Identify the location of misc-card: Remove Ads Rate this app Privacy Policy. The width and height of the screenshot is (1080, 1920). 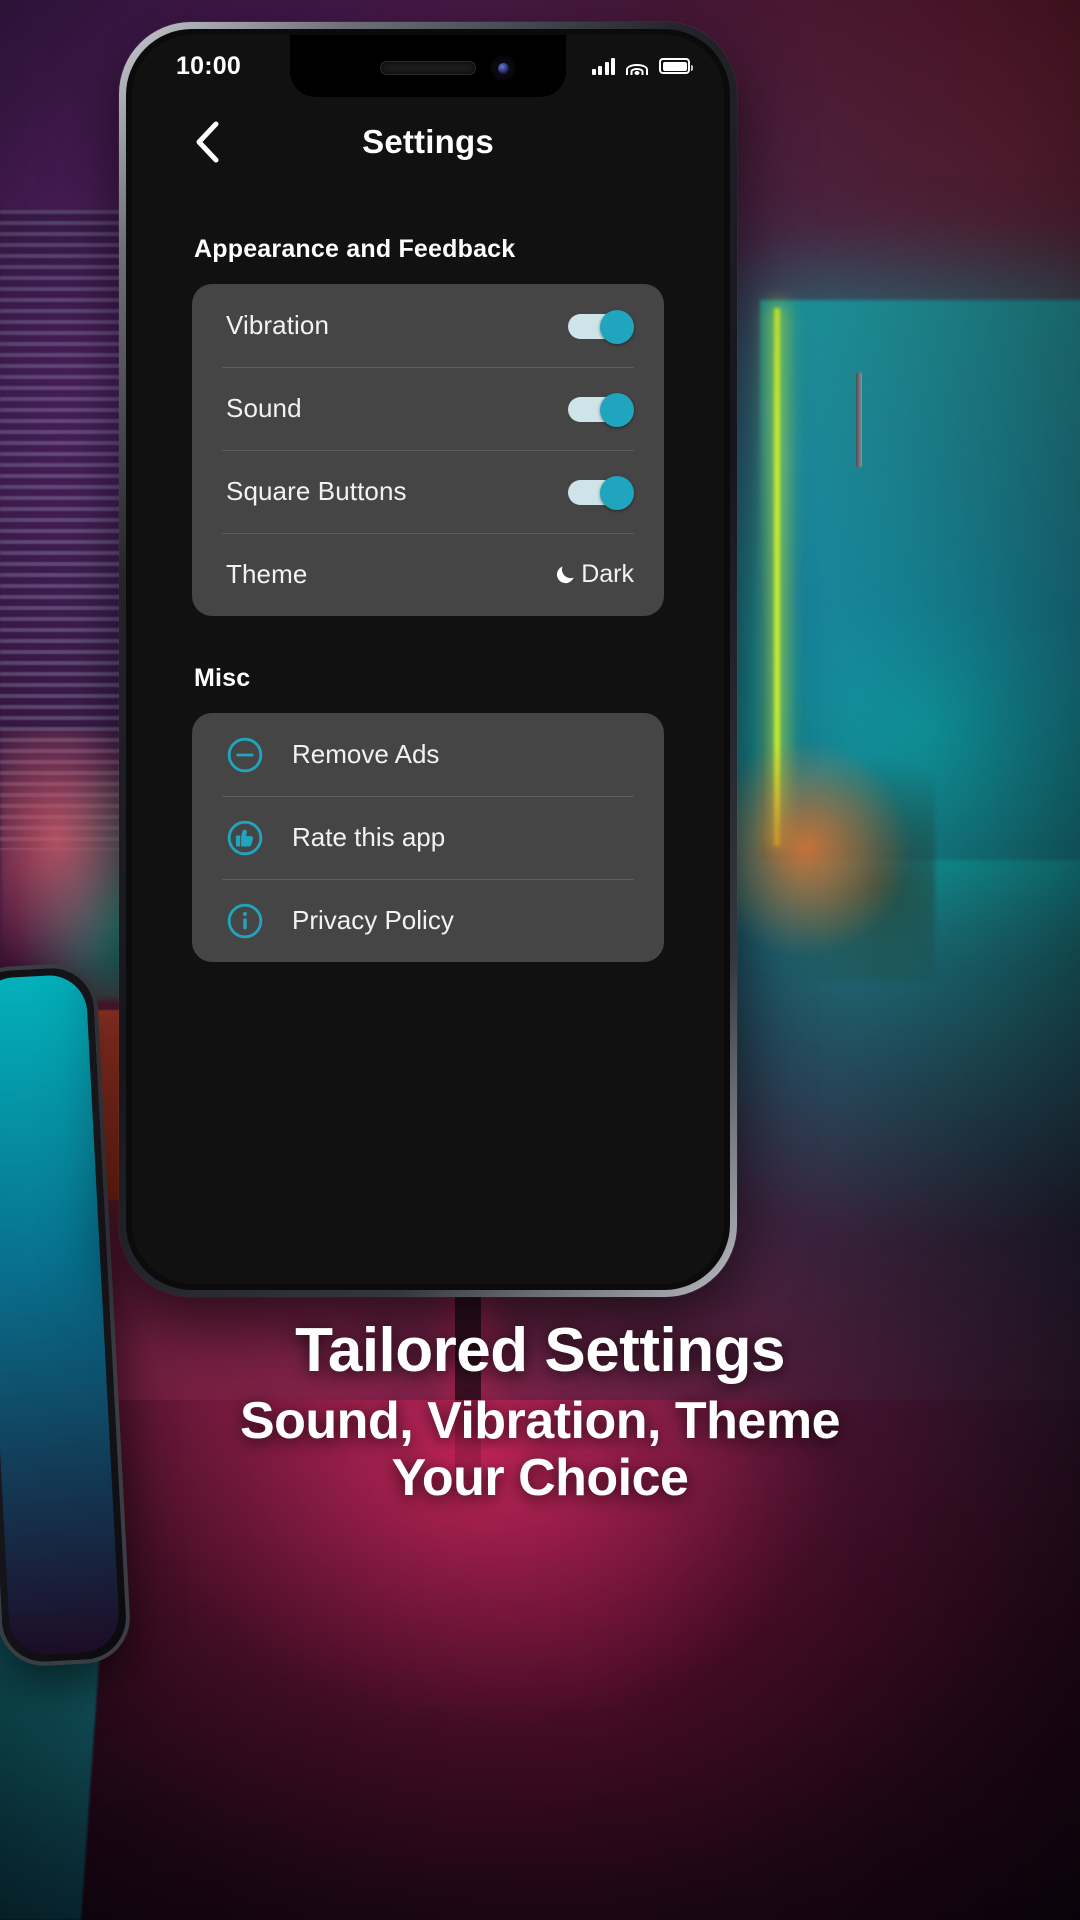
(428, 837).